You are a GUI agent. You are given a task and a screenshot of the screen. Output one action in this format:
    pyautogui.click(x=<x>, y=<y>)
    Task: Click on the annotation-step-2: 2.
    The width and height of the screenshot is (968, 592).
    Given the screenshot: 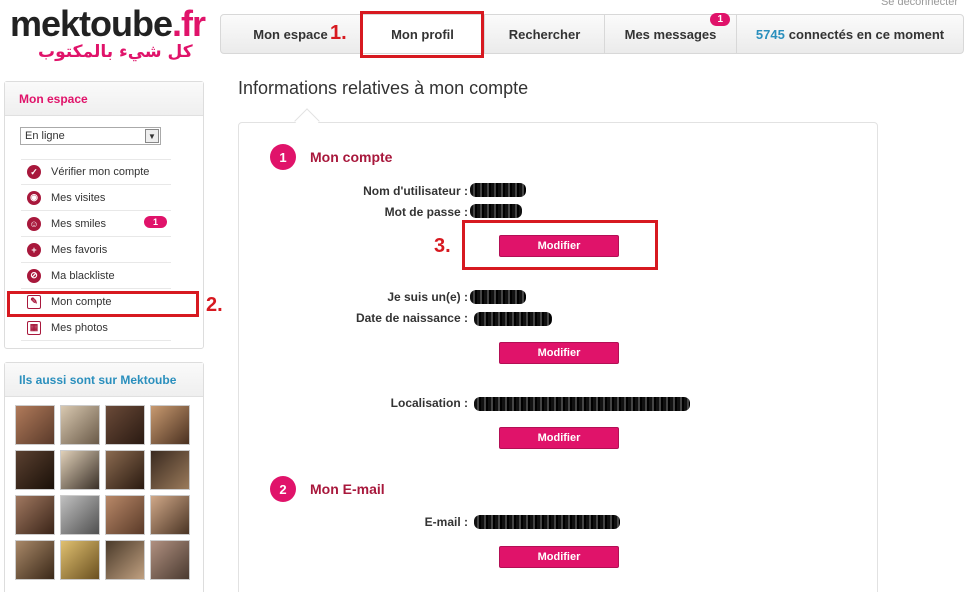 What is the action you would take?
    pyautogui.click(x=214, y=305)
    